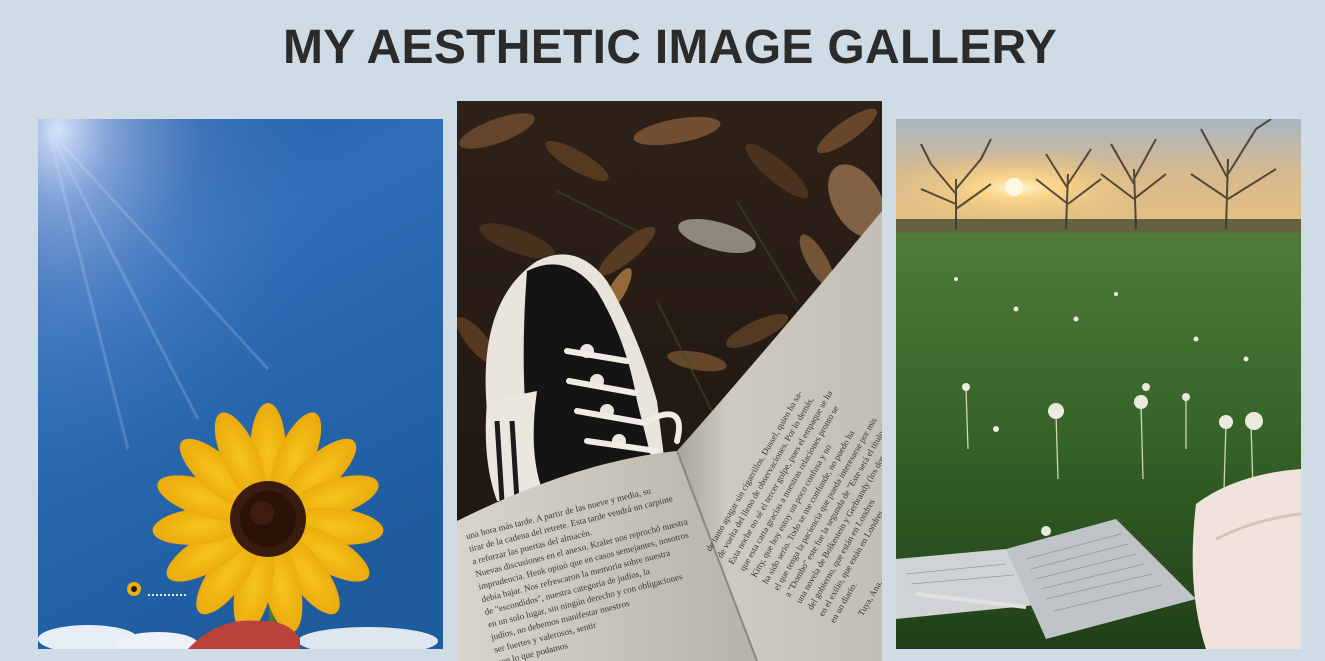 The width and height of the screenshot is (1325, 661). I want to click on page-title: MY AESTHETIC IMAGE GALLERY, so click(670, 47).